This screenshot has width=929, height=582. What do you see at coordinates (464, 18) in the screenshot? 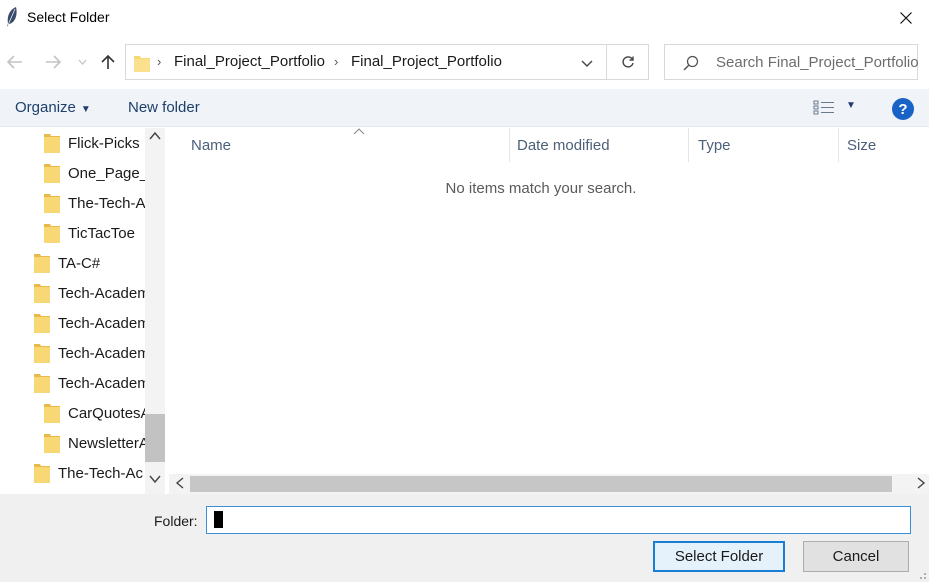
I see `title-bar: Select Folder` at bounding box center [464, 18].